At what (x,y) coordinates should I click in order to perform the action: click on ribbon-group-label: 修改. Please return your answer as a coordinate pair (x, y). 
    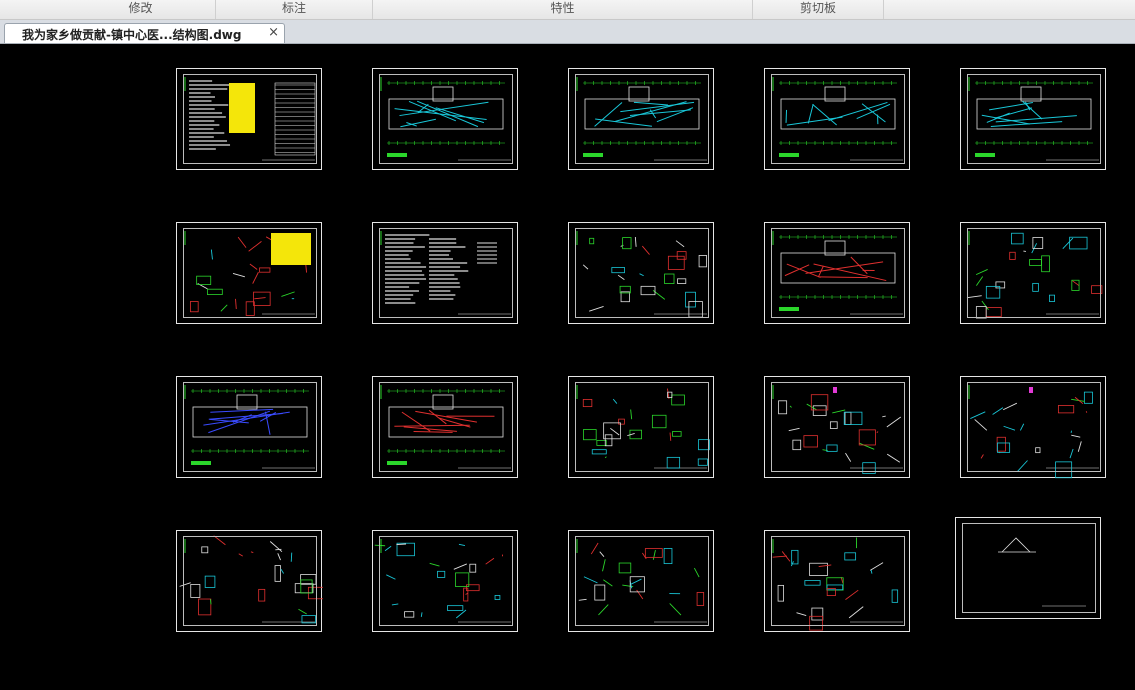
    Looking at the image, I should click on (140, 8).